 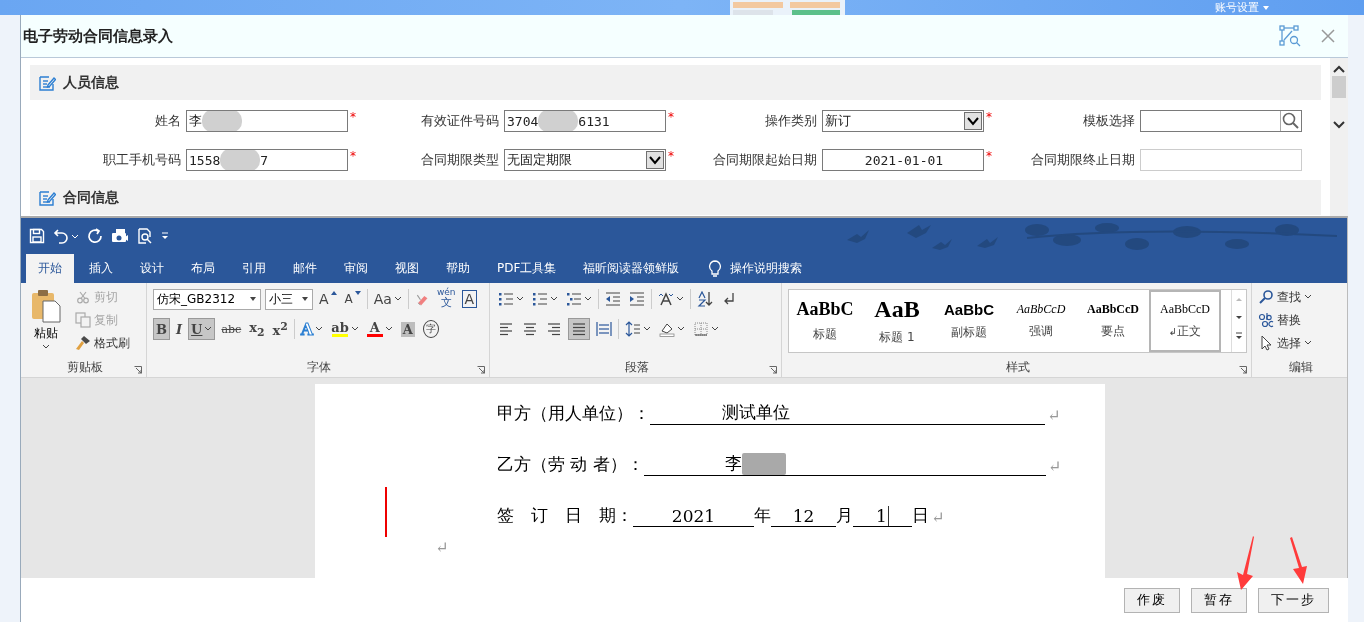 What do you see at coordinates (333, 293) in the screenshot?
I see `up-triangle-icon` at bounding box center [333, 293].